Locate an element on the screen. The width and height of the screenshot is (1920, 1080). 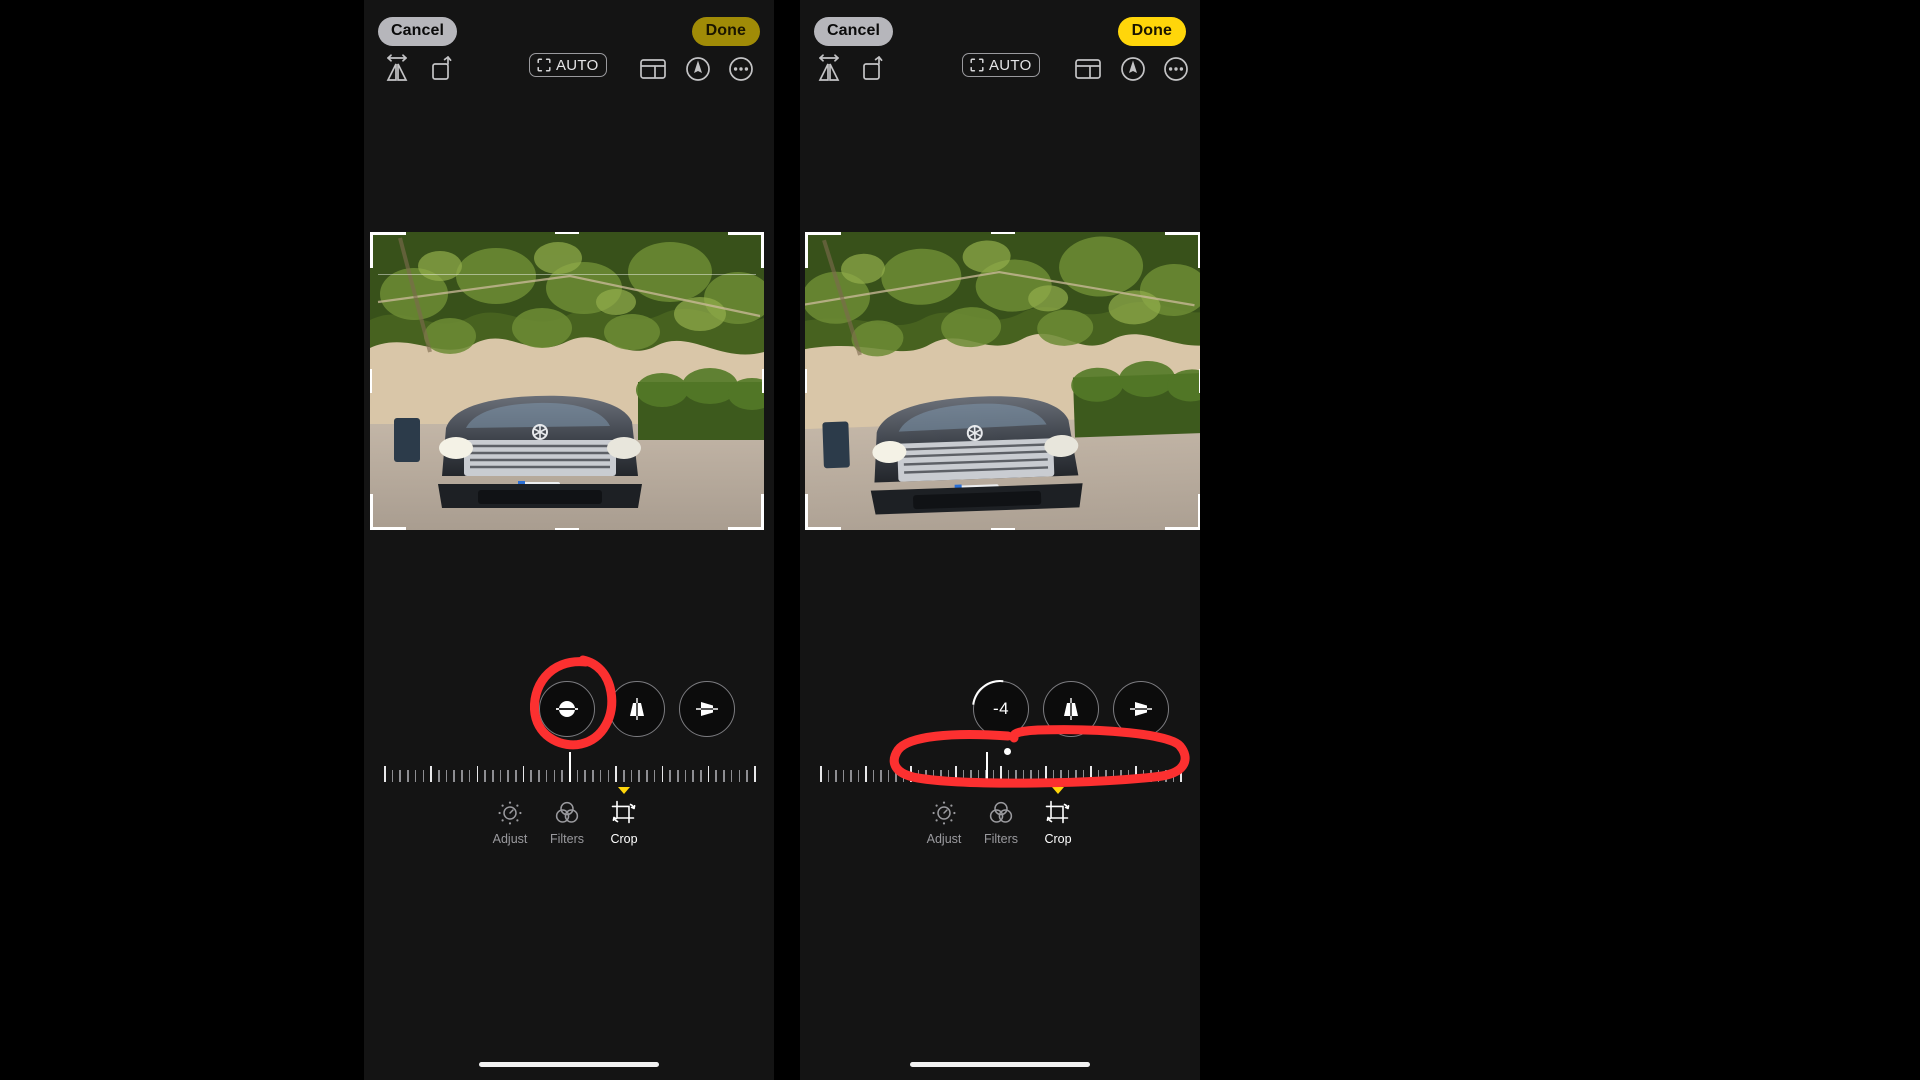
straighten-progress-arc is located at coordinates (1000, 708).